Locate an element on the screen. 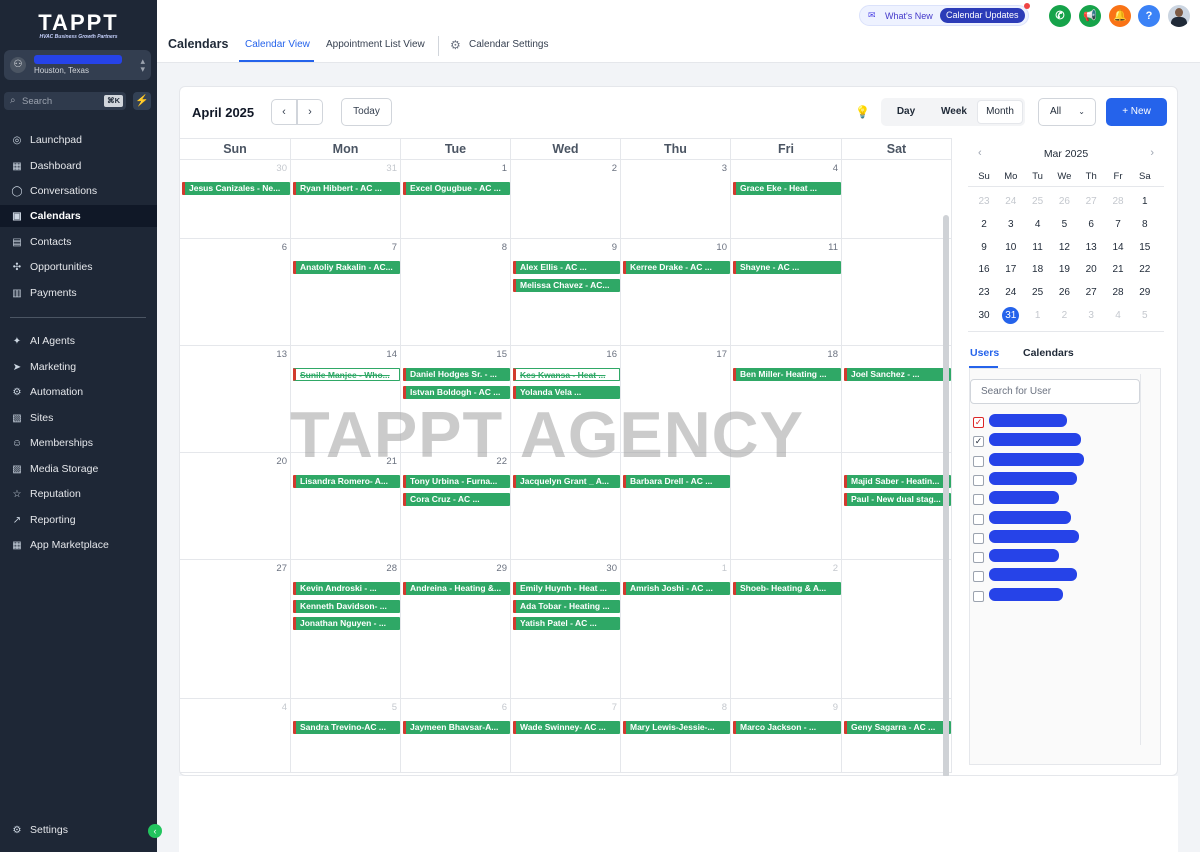  user-list-scrollbar is located at coordinates (1144, 559).